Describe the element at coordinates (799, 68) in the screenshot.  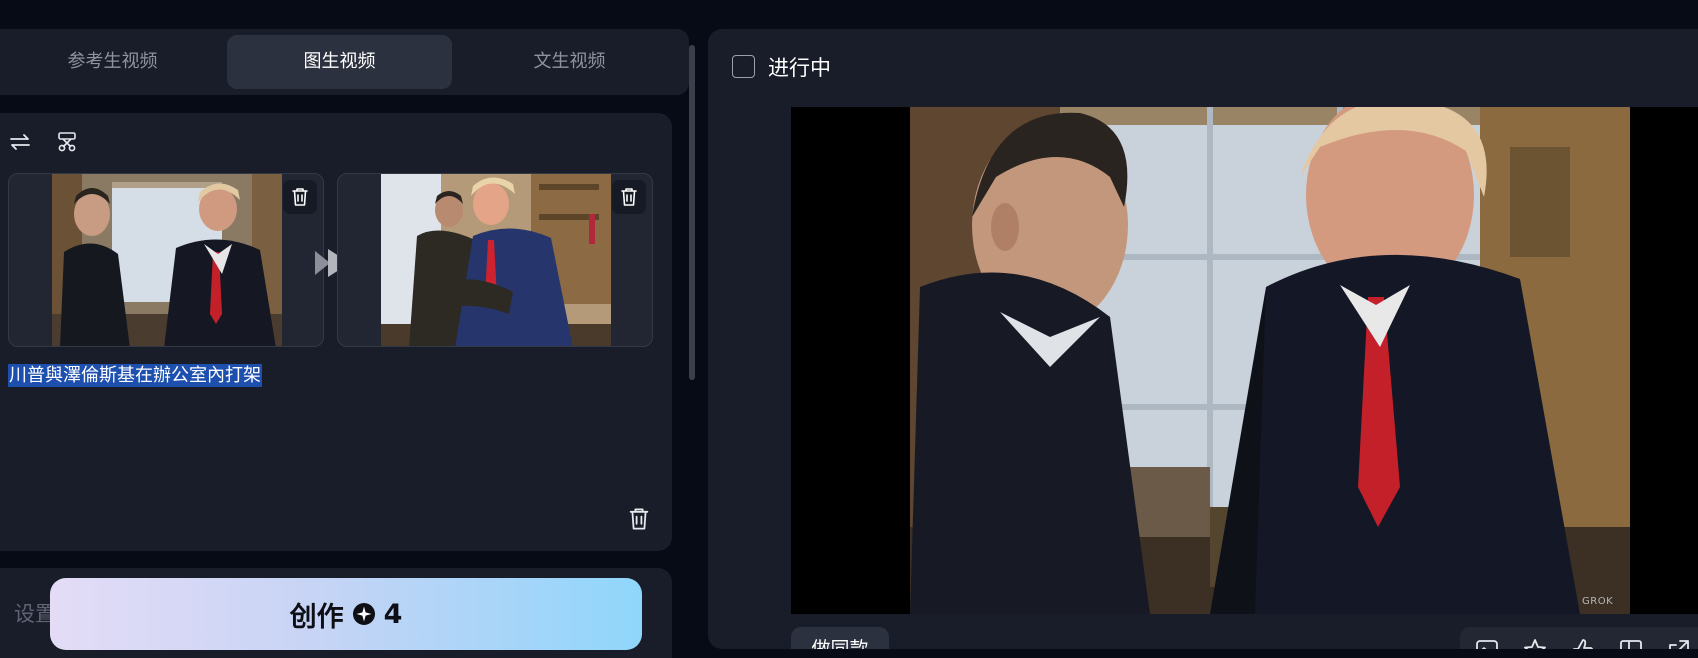
I see `generation-status: 进行中` at that location.